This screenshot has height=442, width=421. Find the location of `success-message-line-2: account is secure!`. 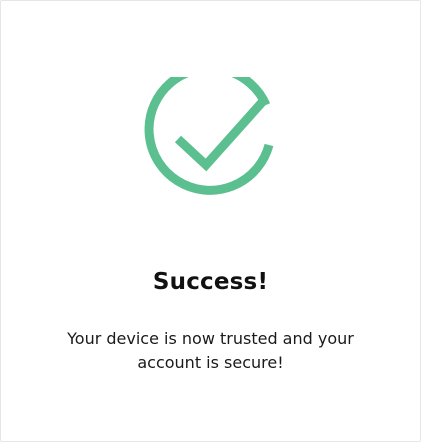

success-message-line-2: account is secure! is located at coordinates (210, 362).